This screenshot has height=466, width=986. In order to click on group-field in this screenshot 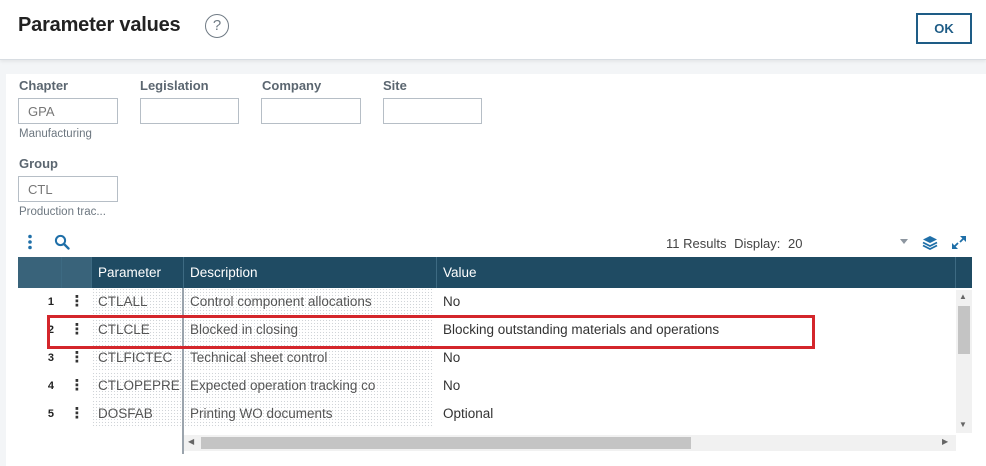, I will do `click(68, 189)`.